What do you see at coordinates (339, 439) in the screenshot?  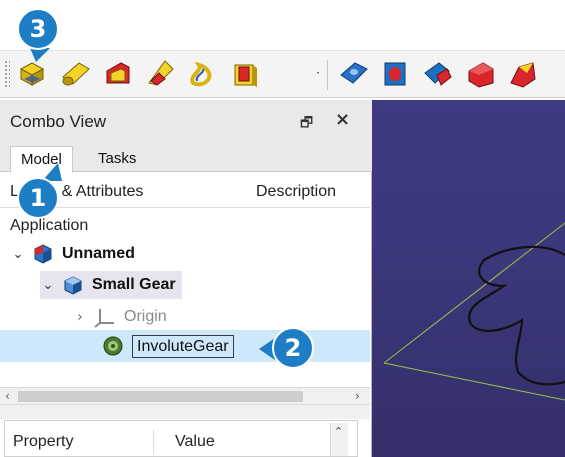 I see `property-vertical-scrollbar: ⌃` at bounding box center [339, 439].